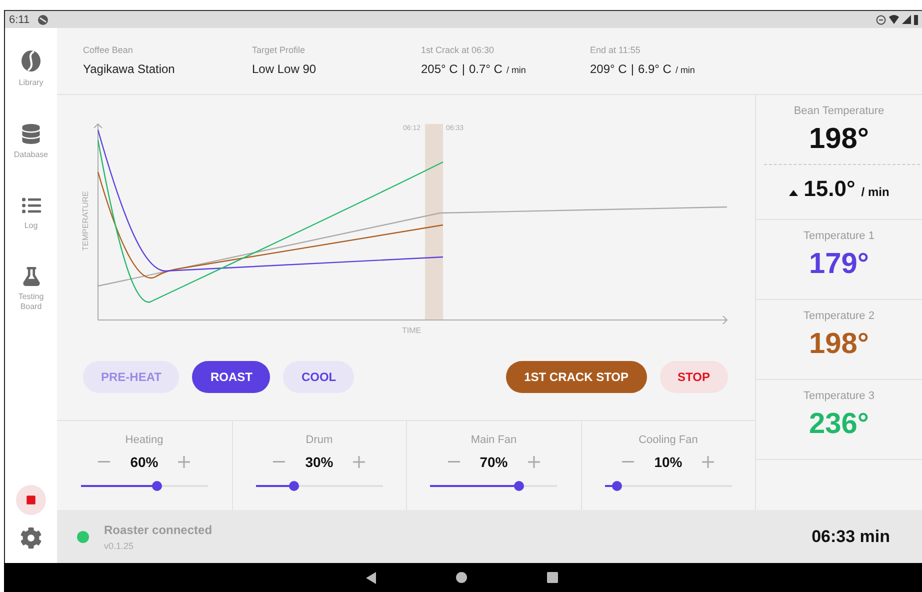  What do you see at coordinates (119, 545) in the screenshot?
I see `version-label: v0.1.25` at bounding box center [119, 545].